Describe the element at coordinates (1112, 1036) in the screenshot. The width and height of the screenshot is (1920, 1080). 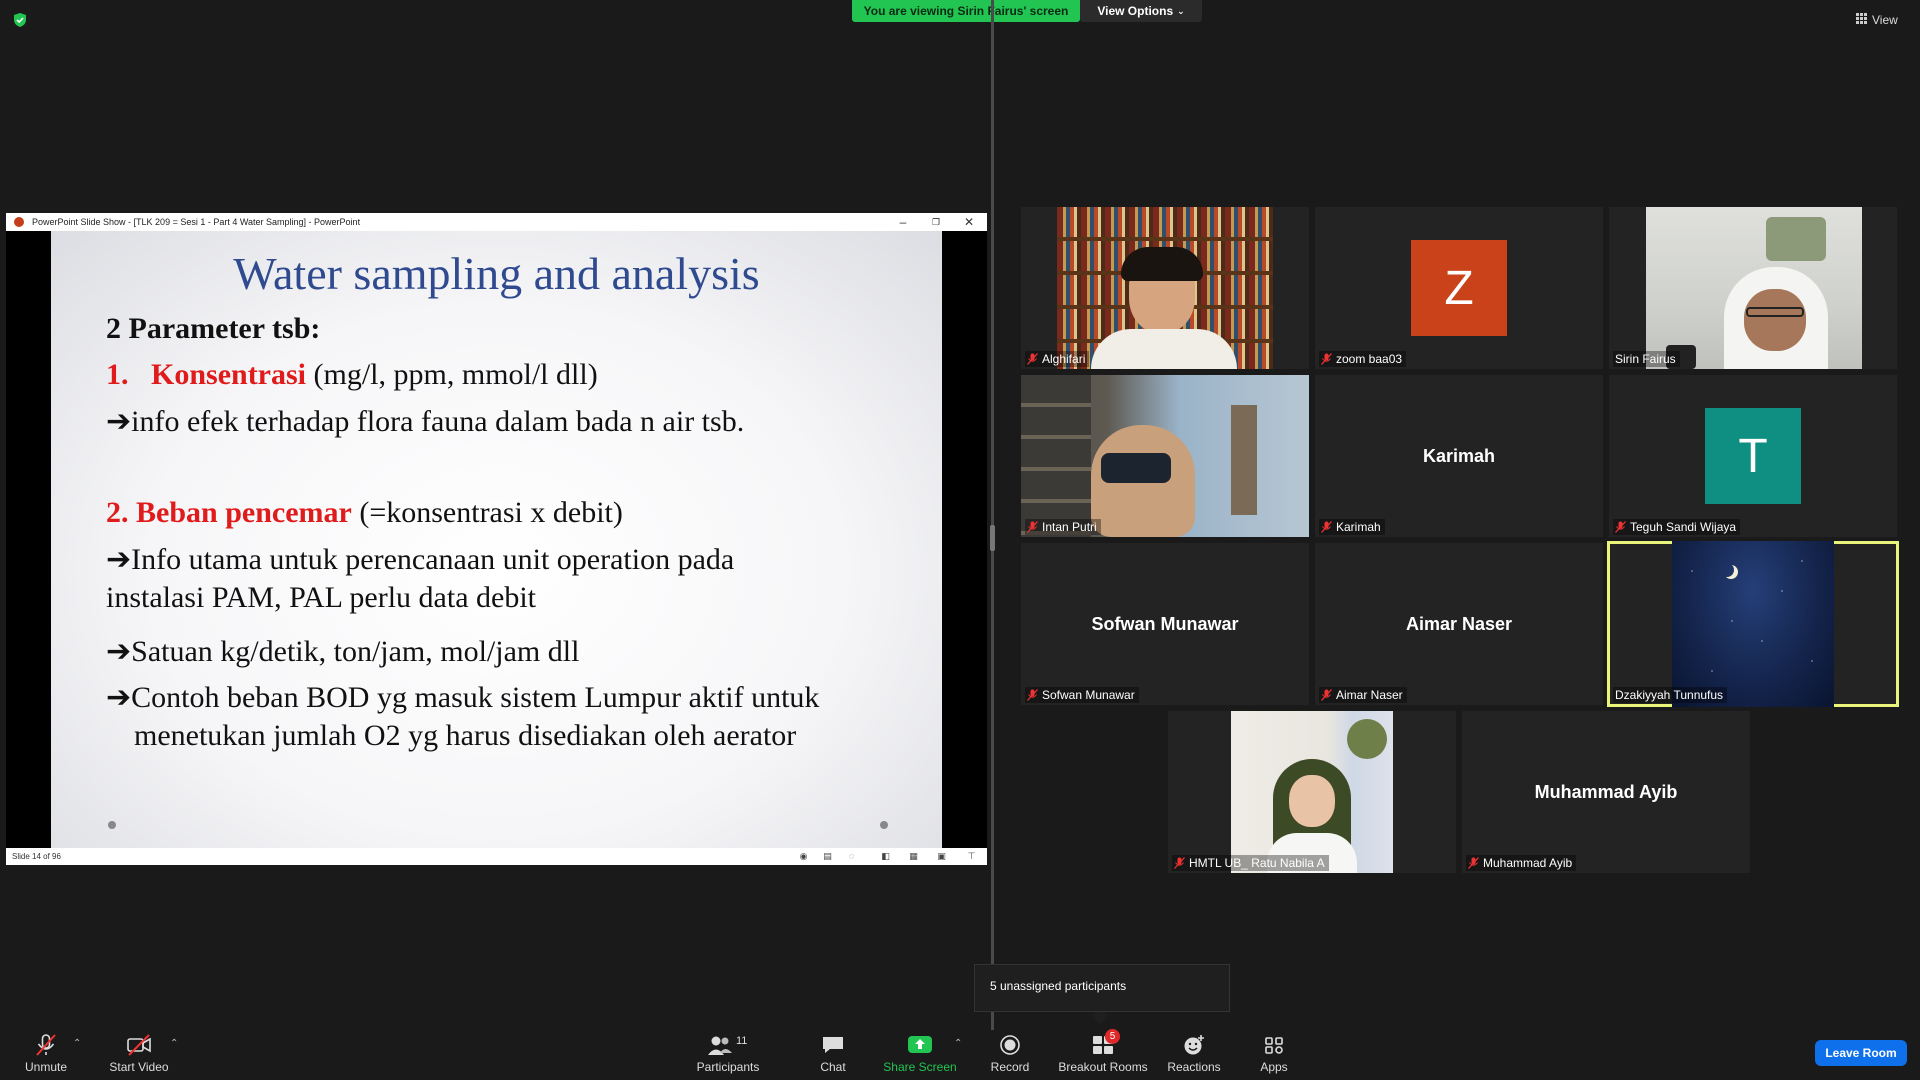
I see `breakout-rooms-badge: 5` at that location.